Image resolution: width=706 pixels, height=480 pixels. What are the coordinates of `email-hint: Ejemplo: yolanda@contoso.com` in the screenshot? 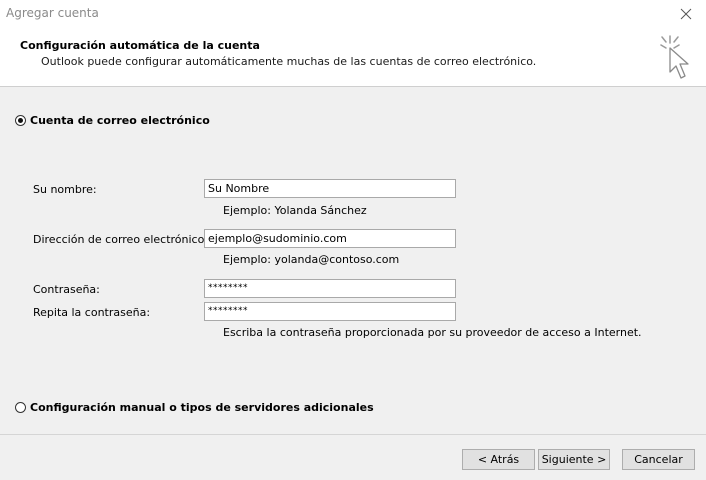 It's located at (311, 259).